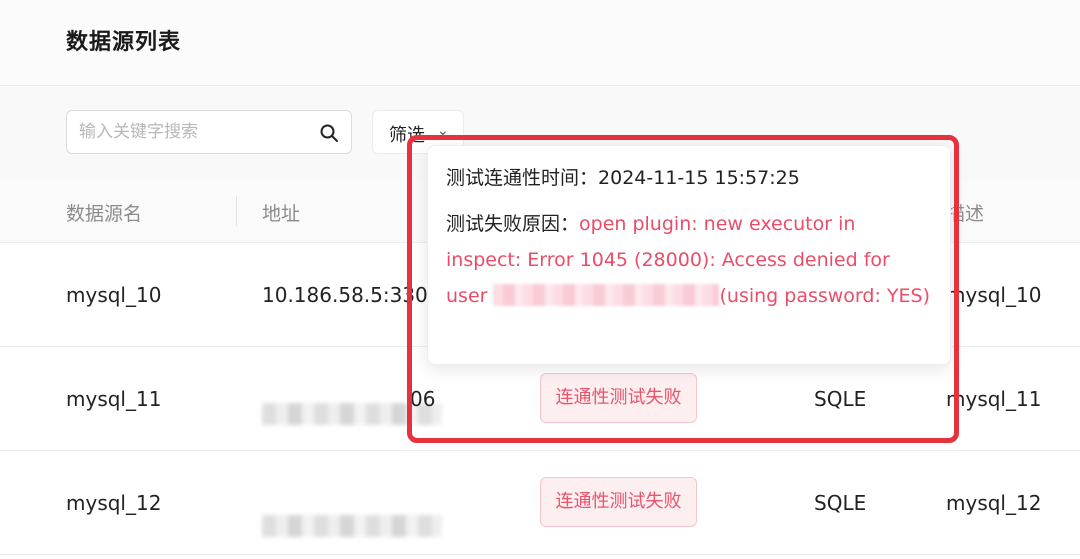 The image size is (1080, 559). I want to click on datasource-name: mysql_12, so click(113, 503).